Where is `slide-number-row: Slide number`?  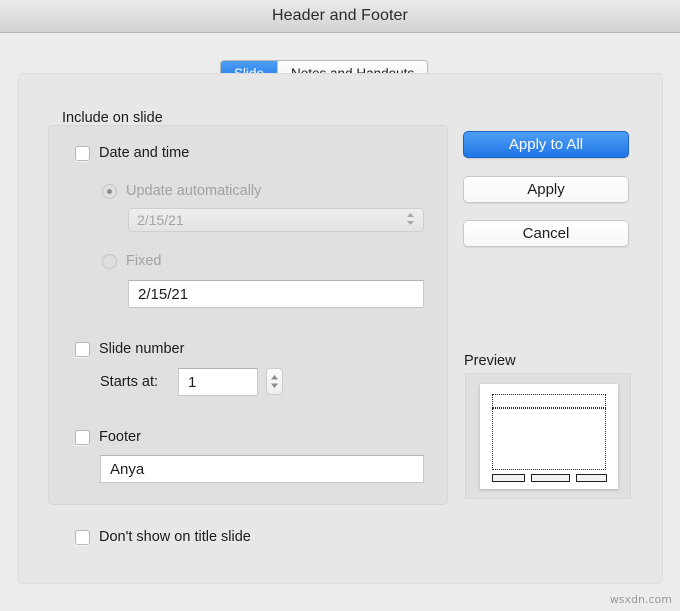
slide-number-row: Slide number is located at coordinates (129, 349).